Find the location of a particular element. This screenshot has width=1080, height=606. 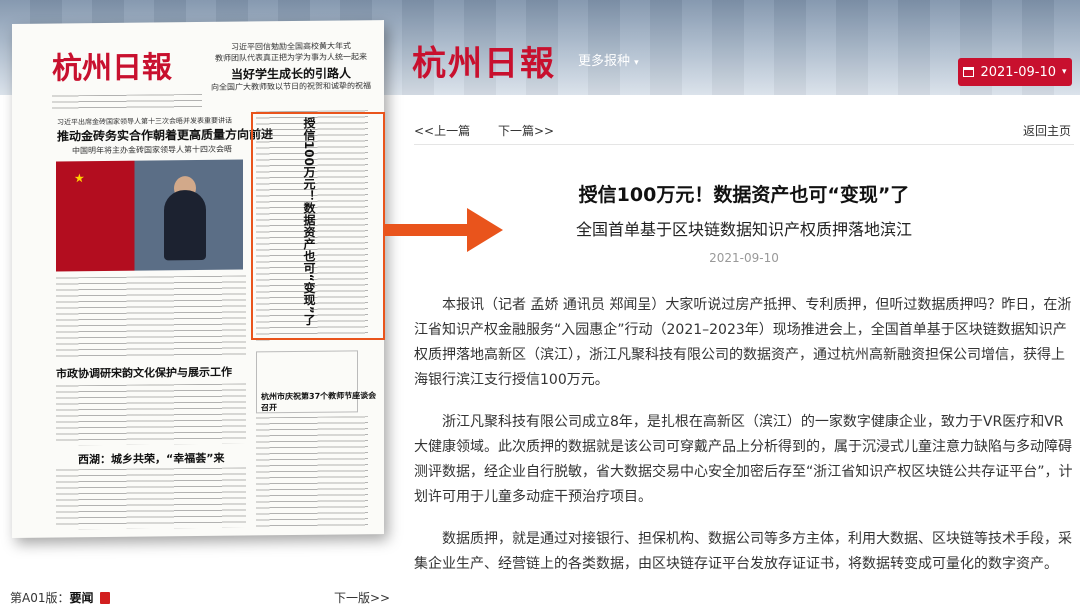

top-subline: 习近平回信勉励全国高校黄大年式 教师团队代表真正把为学为事为人统一起来 is located at coordinates (291, 52).